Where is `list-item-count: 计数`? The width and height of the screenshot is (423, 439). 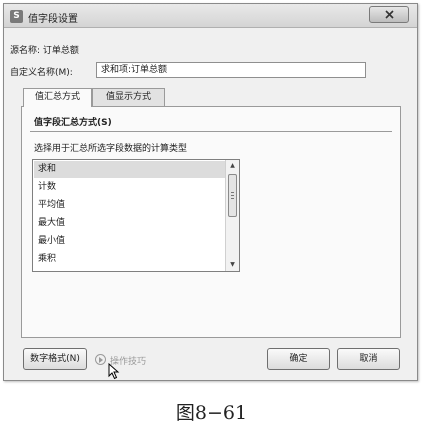 list-item-count: 计数 is located at coordinates (129, 187).